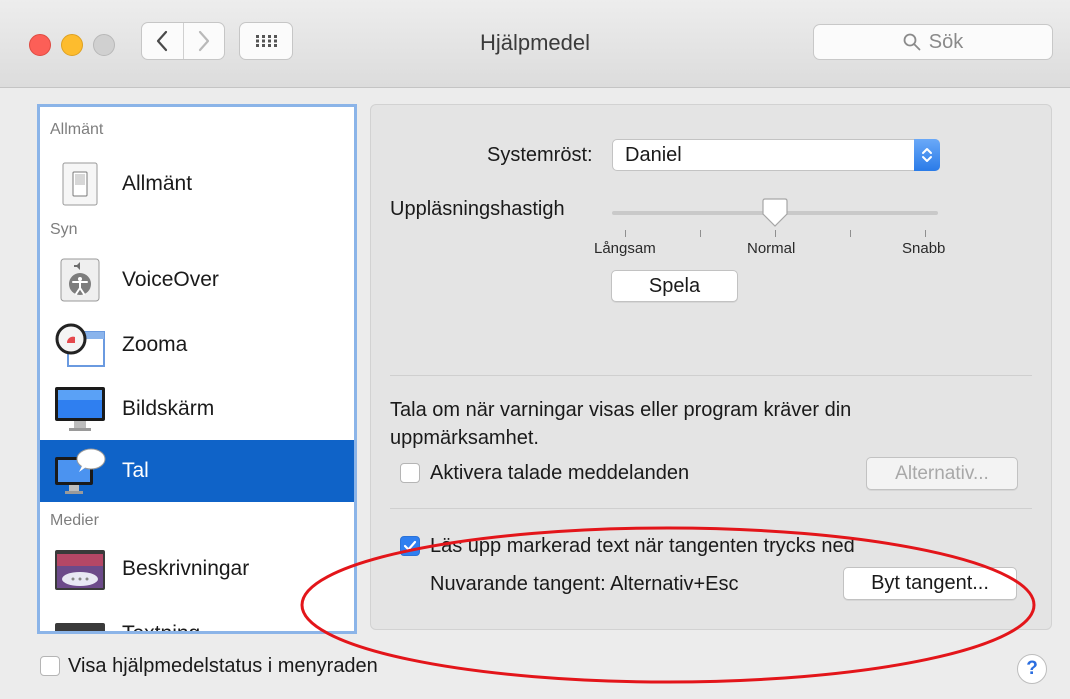 The height and width of the screenshot is (699, 1070). I want to click on rate-tick-normal: Normal, so click(771, 248).